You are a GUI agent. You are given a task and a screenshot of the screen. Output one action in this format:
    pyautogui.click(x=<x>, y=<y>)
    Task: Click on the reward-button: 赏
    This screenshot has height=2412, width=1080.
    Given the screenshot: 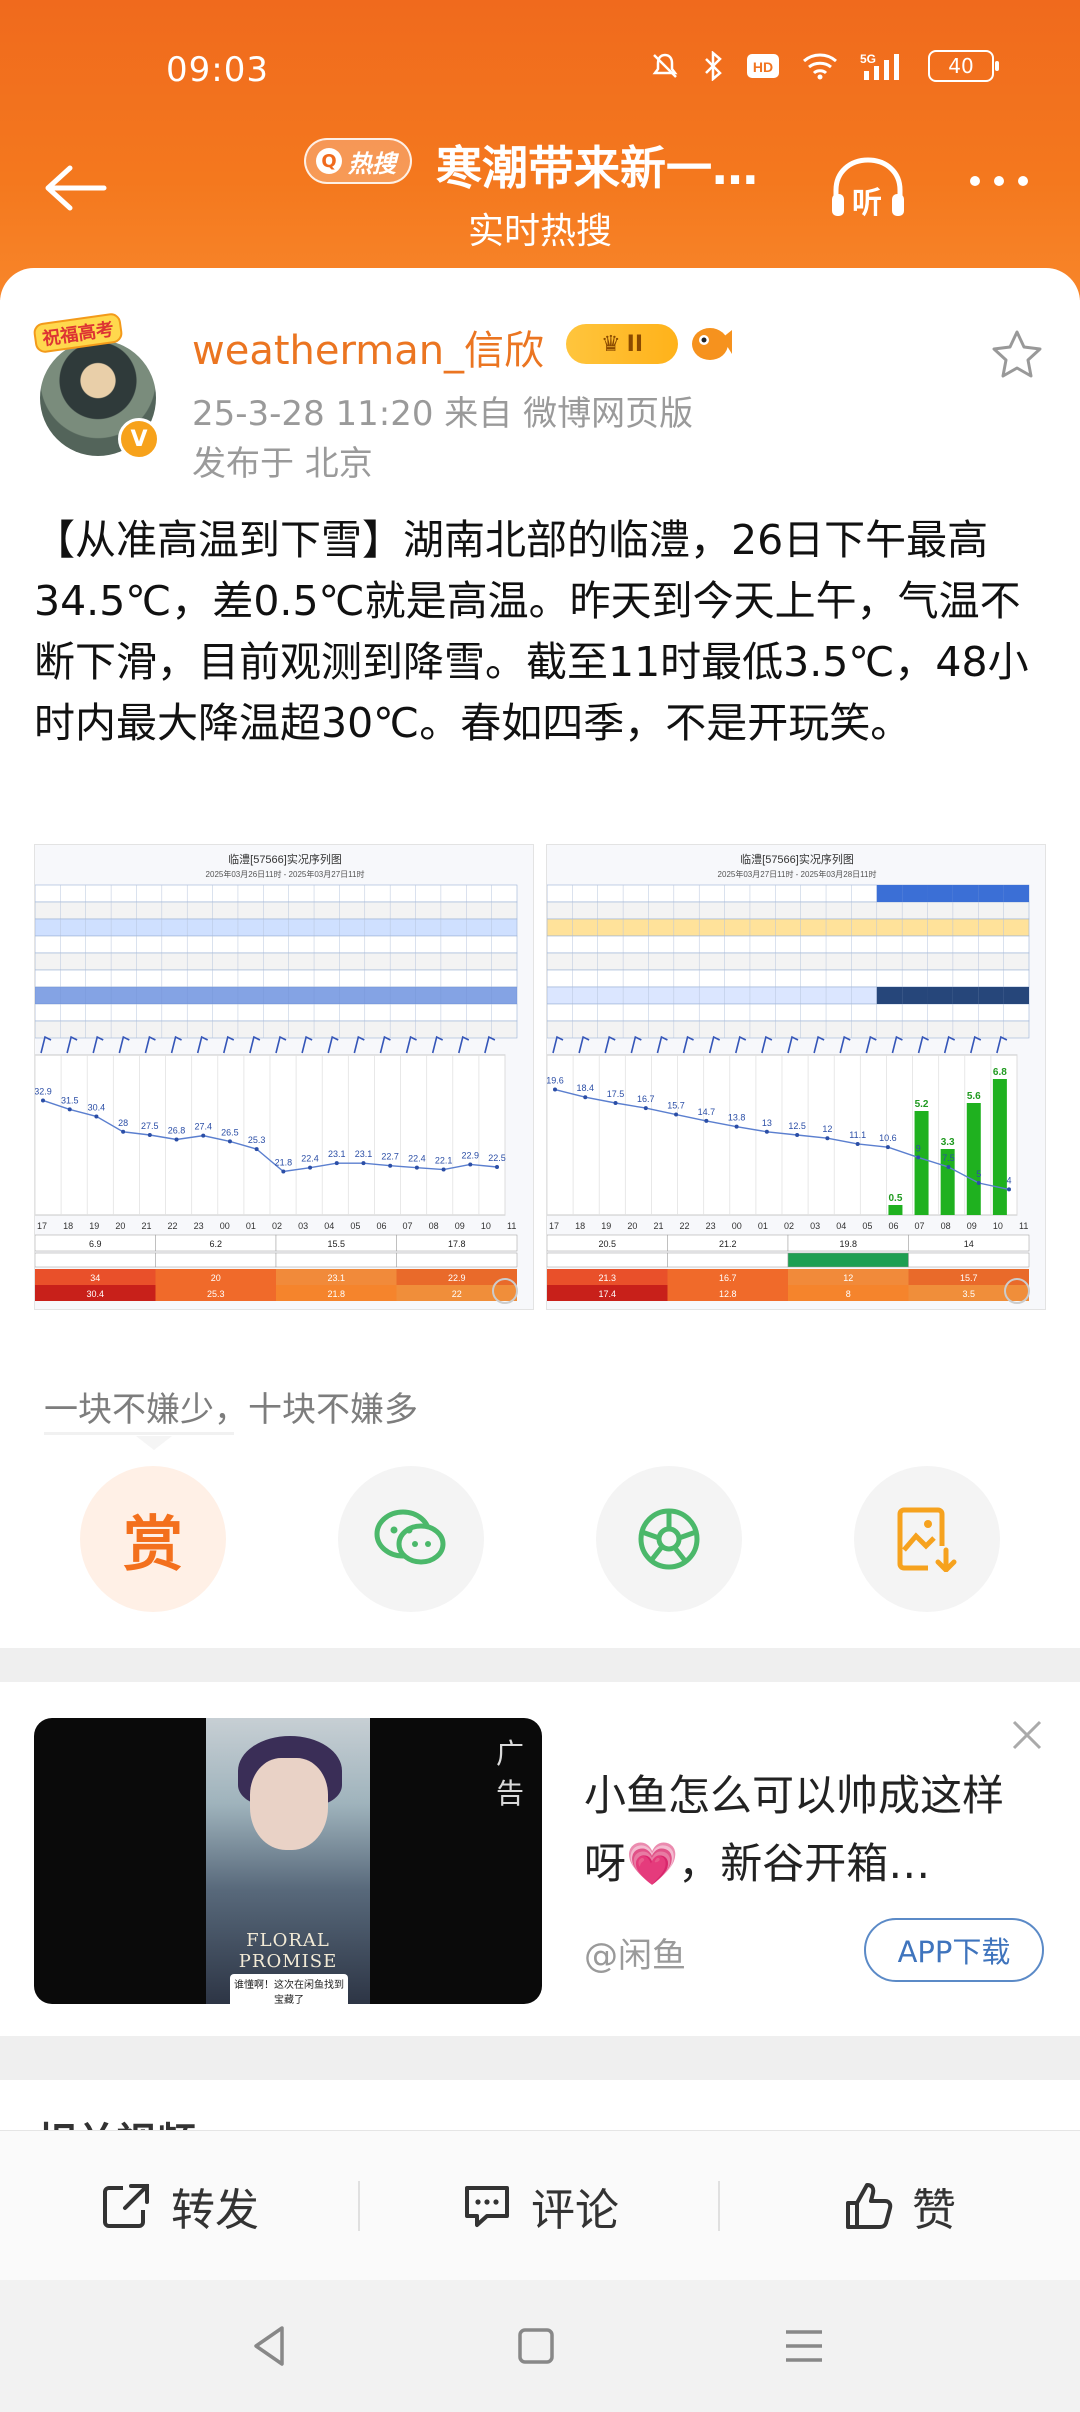 What is the action you would take?
    pyautogui.click(x=153, y=1539)
    